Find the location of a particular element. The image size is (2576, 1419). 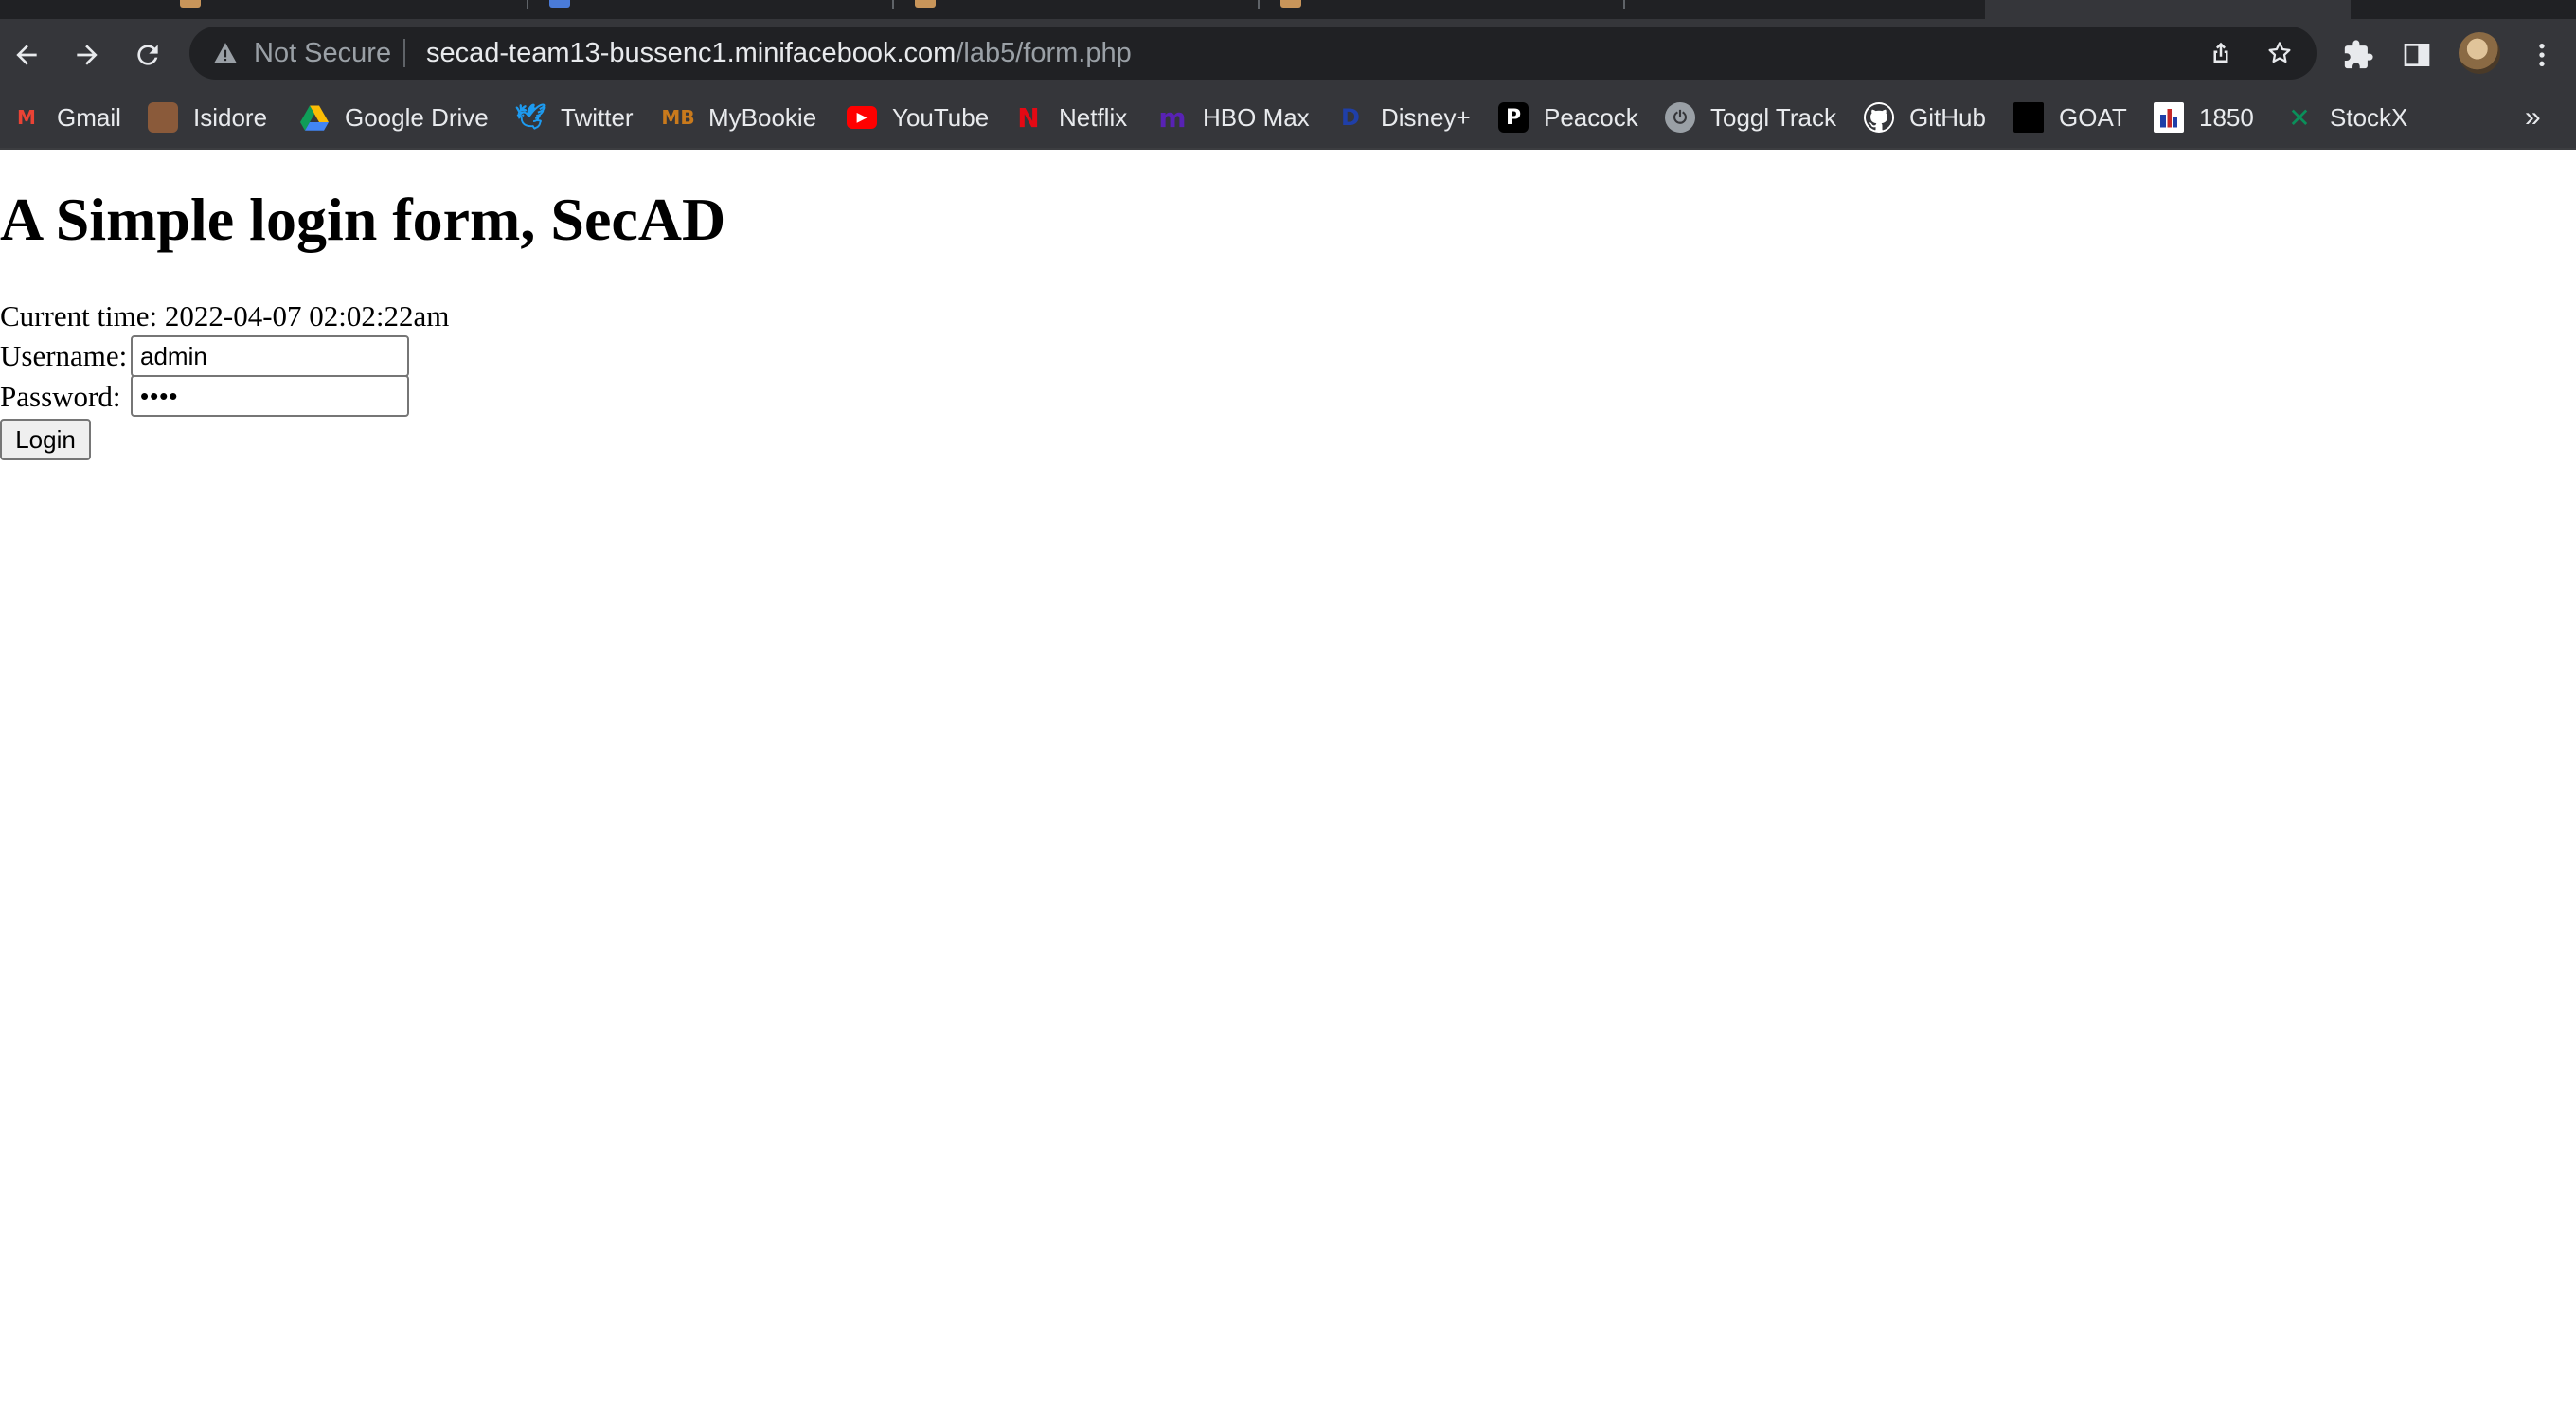

warning-icon is located at coordinates (225, 53).